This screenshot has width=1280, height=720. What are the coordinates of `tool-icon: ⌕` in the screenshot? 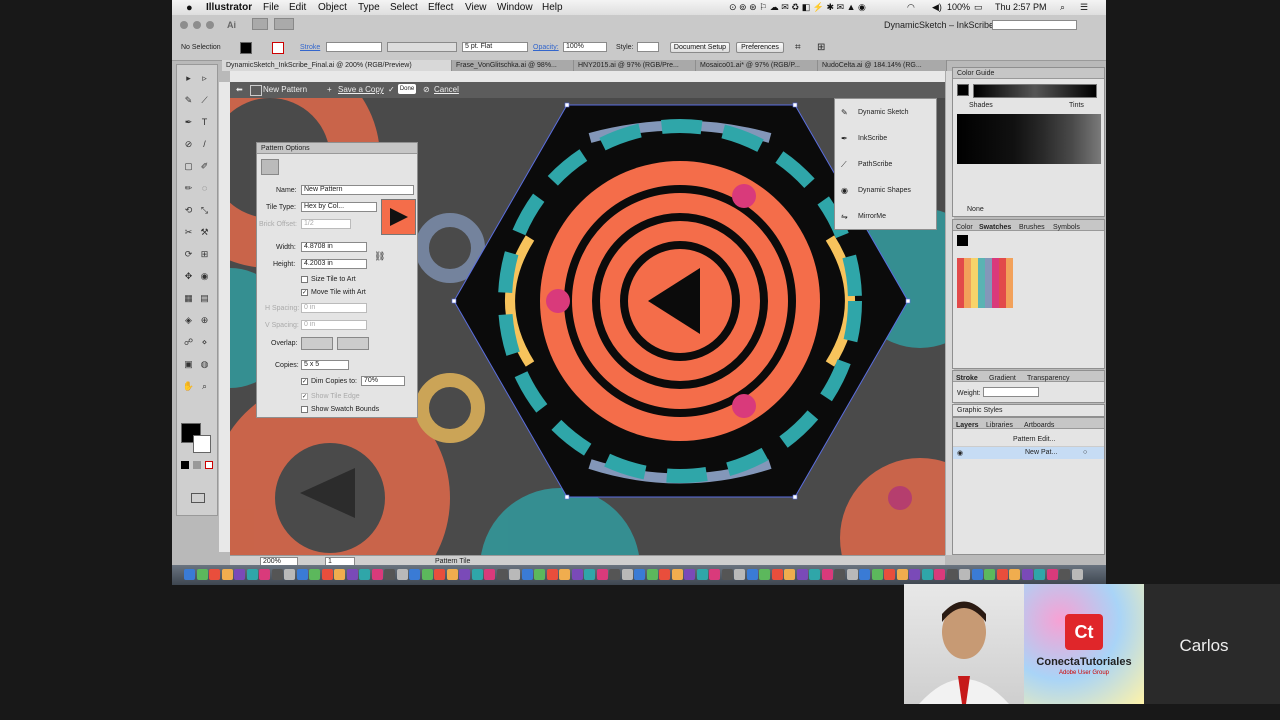 It's located at (204, 386).